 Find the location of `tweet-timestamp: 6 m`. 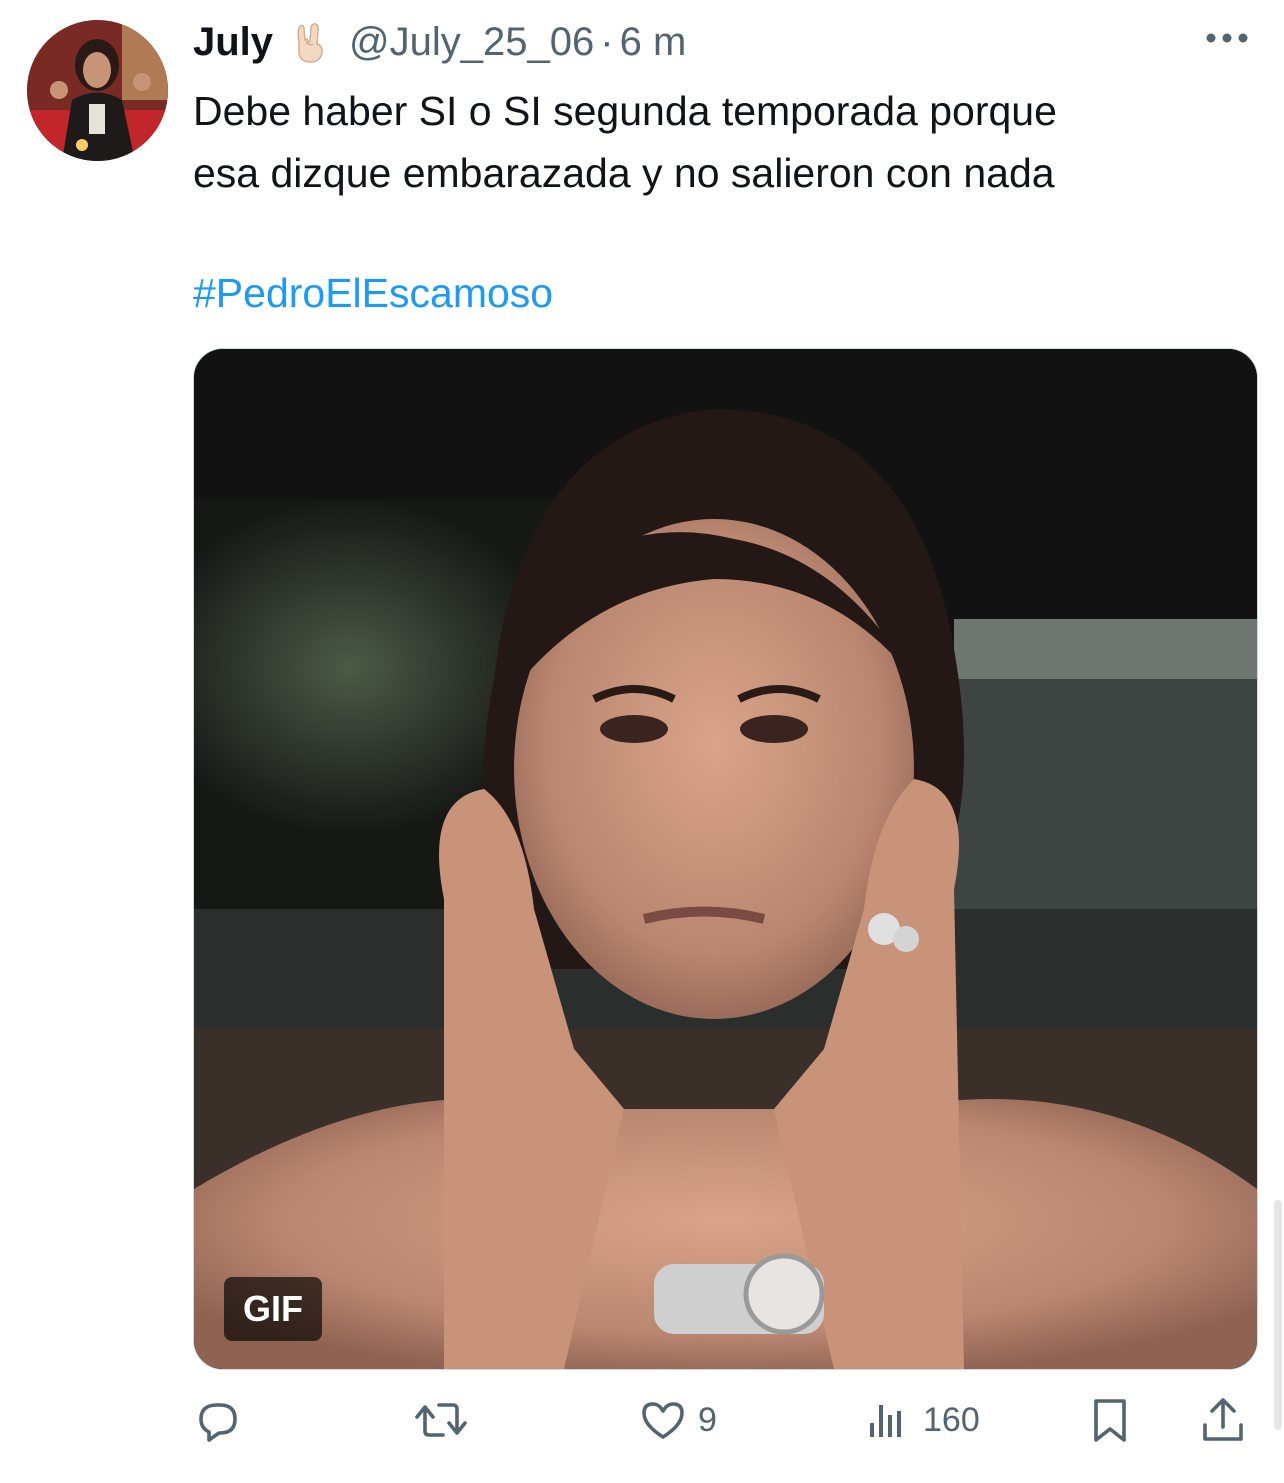

tweet-timestamp: 6 m is located at coordinates (653, 42).